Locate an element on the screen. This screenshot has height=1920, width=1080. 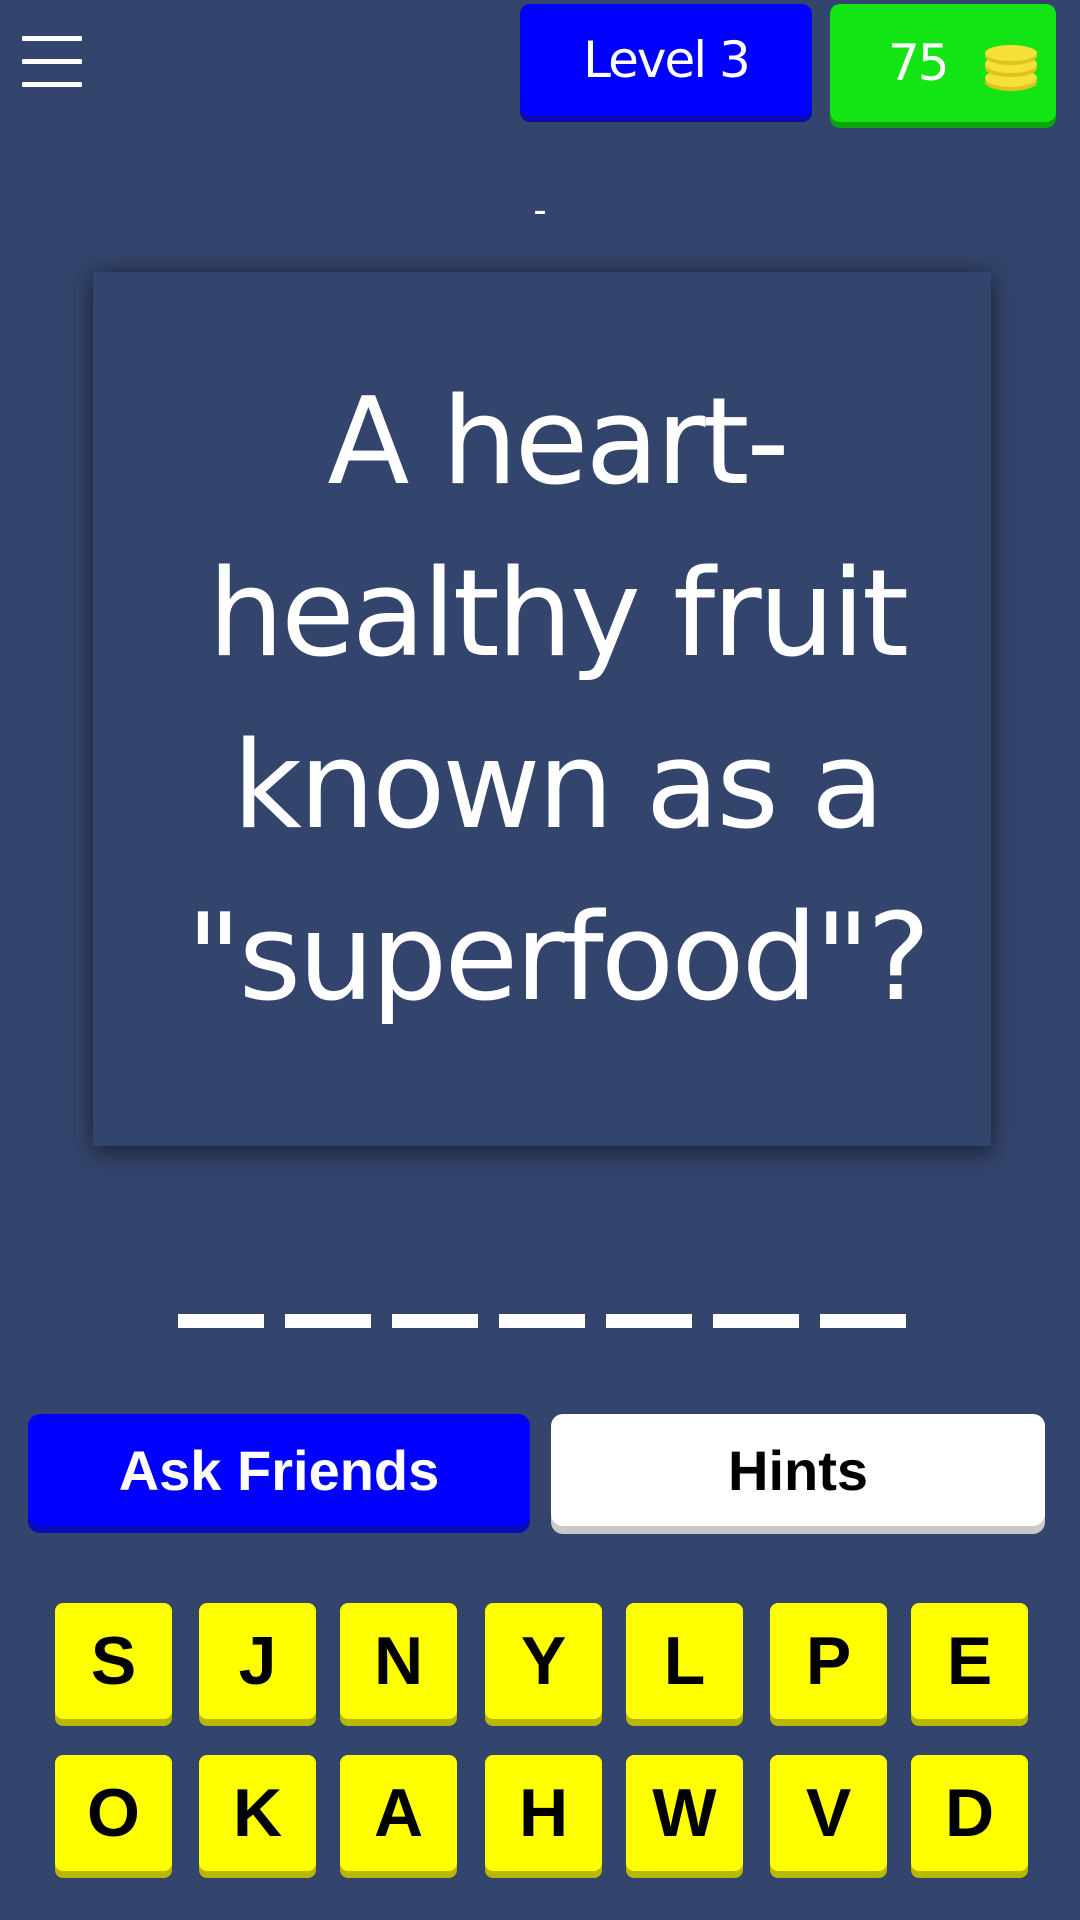
letter-key: Y is located at coordinates (543, 1661).